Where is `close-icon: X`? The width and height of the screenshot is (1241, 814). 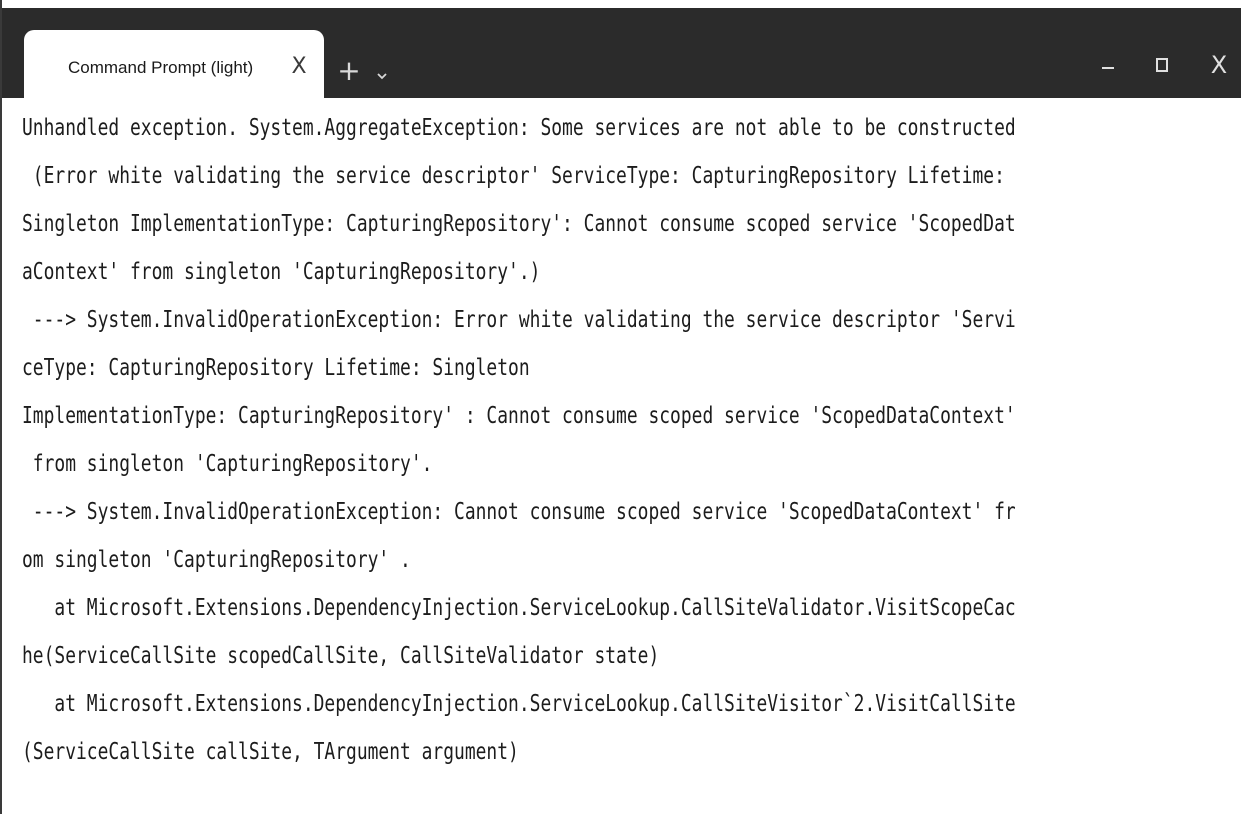
close-icon: X is located at coordinates (1219, 65).